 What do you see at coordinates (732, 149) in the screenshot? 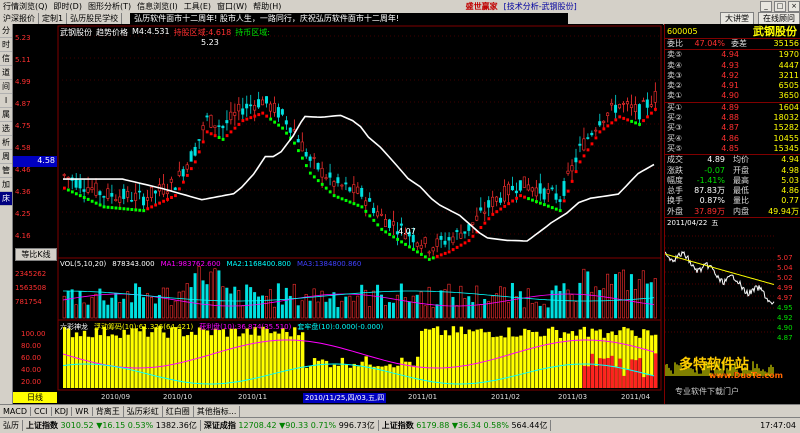
I see `buys-row: 买⑤ 4.85 15345` at bounding box center [732, 149].